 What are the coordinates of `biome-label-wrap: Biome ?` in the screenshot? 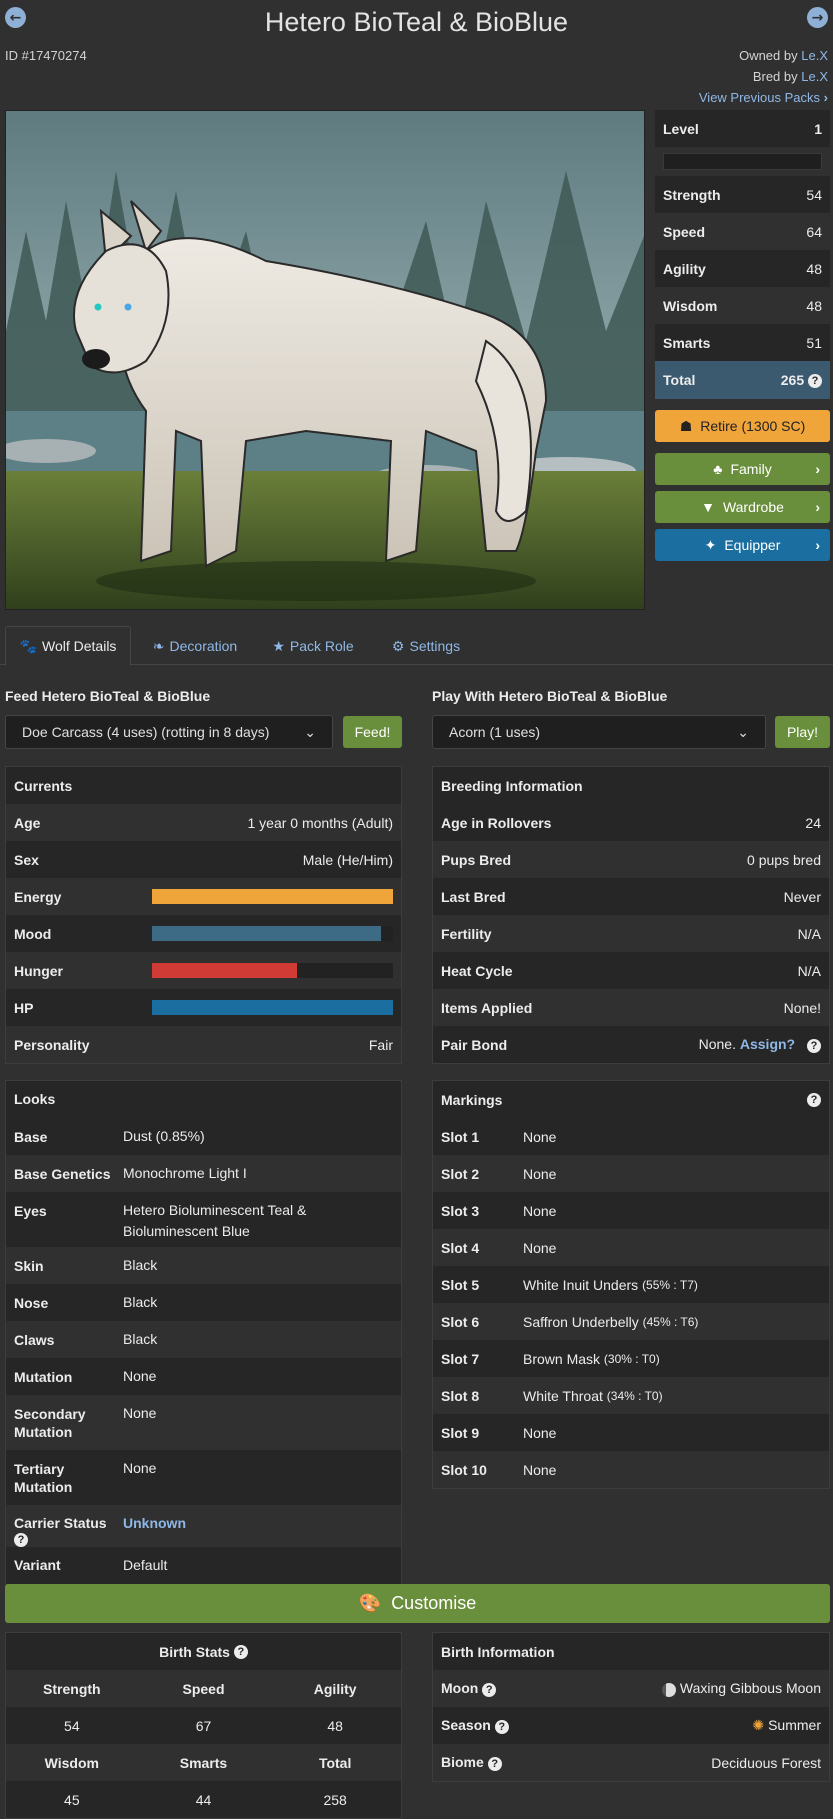 It's located at (471, 1762).